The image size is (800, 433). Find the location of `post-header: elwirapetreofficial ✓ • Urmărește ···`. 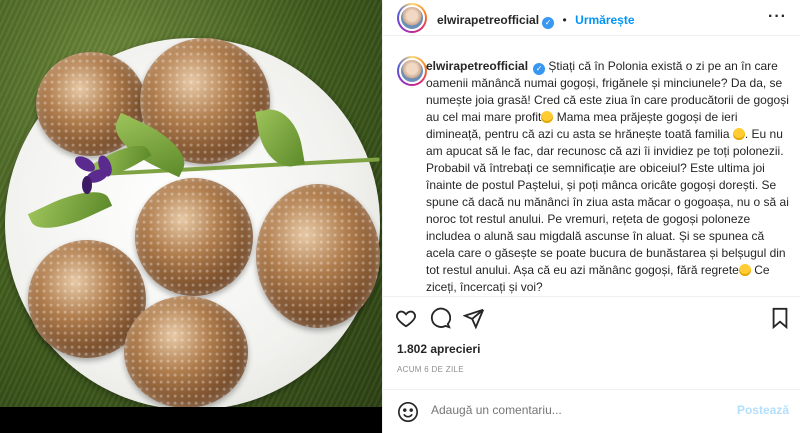

post-header: elwirapetreofficial ✓ • Urmărește ··· is located at coordinates (591, 18).